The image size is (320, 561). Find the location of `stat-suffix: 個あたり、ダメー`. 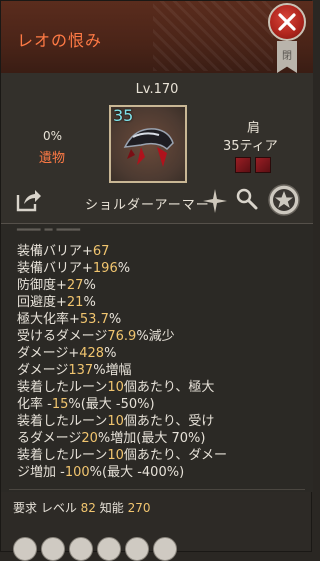

stat-suffix: 個あたり、ダメー is located at coordinates (175, 455).